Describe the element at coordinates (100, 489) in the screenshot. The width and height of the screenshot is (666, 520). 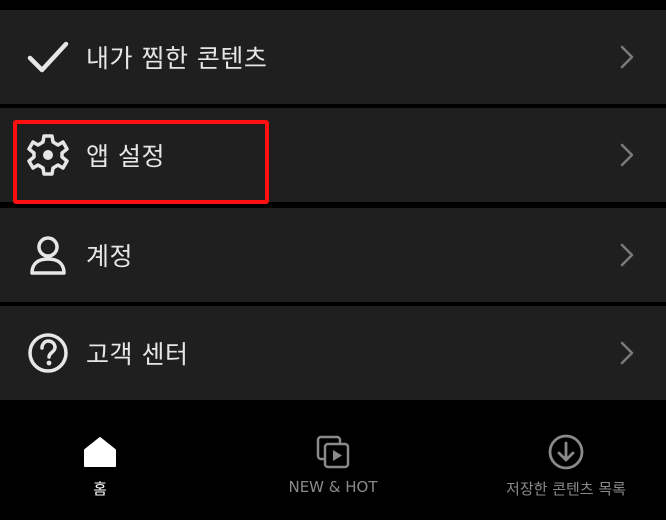
I see `tab-label: 홈` at that location.